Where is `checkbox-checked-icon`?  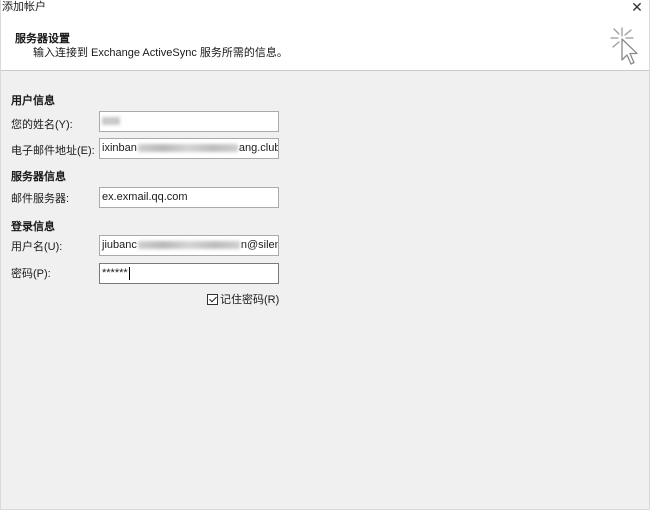
checkbox-checked-icon is located at coordinates (212, 299).